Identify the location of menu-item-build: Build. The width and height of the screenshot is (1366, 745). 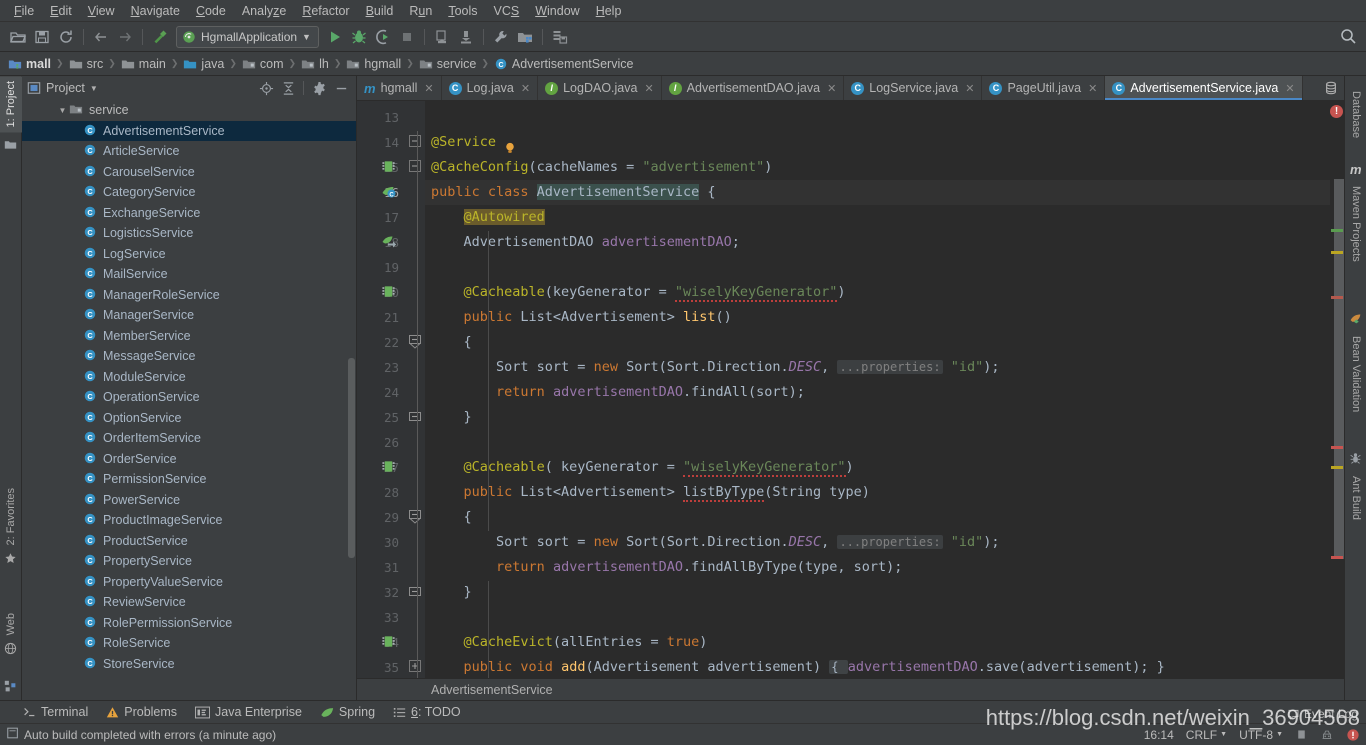
(380, 11).